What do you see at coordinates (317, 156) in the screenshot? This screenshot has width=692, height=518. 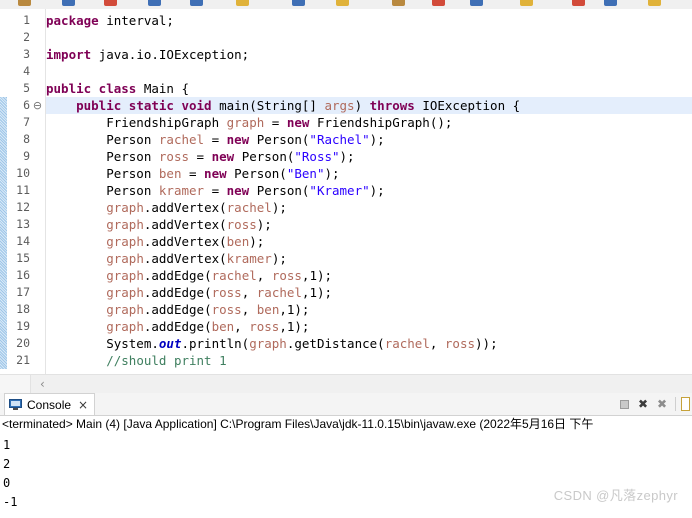 I see `code-token-str: "Ross"` at bounding box center [317, 156].